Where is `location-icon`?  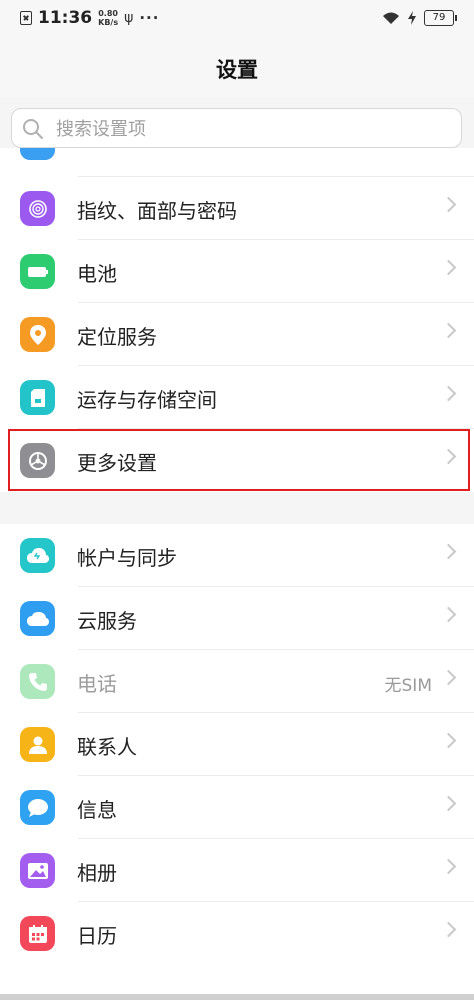
location-icon is located at coordinates (37, 334).